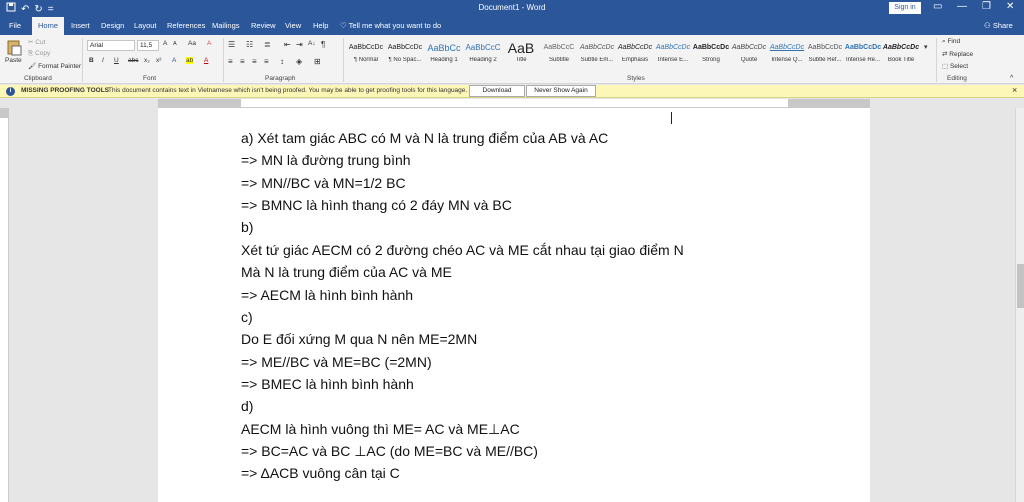 This screenshot has width=1024, height=502. Describe the element at coordinates (15, 26) in the screenshot. I see `tab-file: File` at that location.